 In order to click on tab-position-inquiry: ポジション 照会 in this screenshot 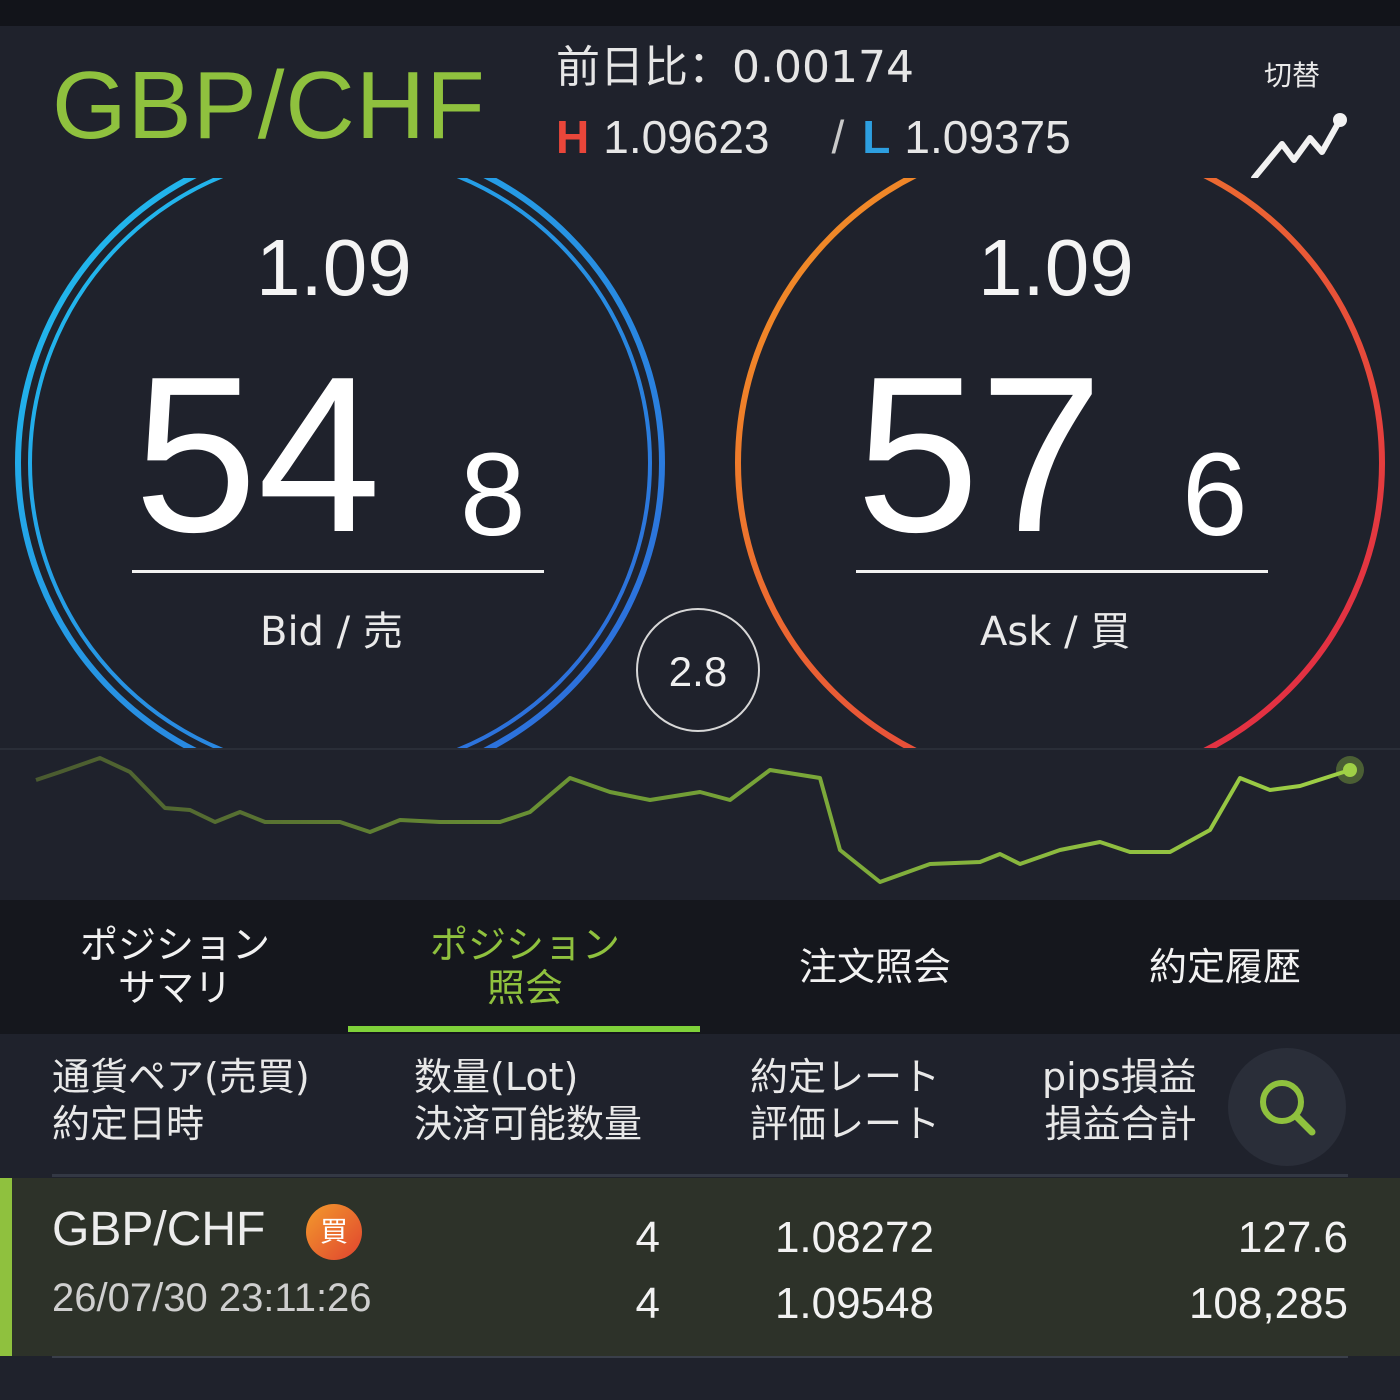, I will do `click(525, 967)`.